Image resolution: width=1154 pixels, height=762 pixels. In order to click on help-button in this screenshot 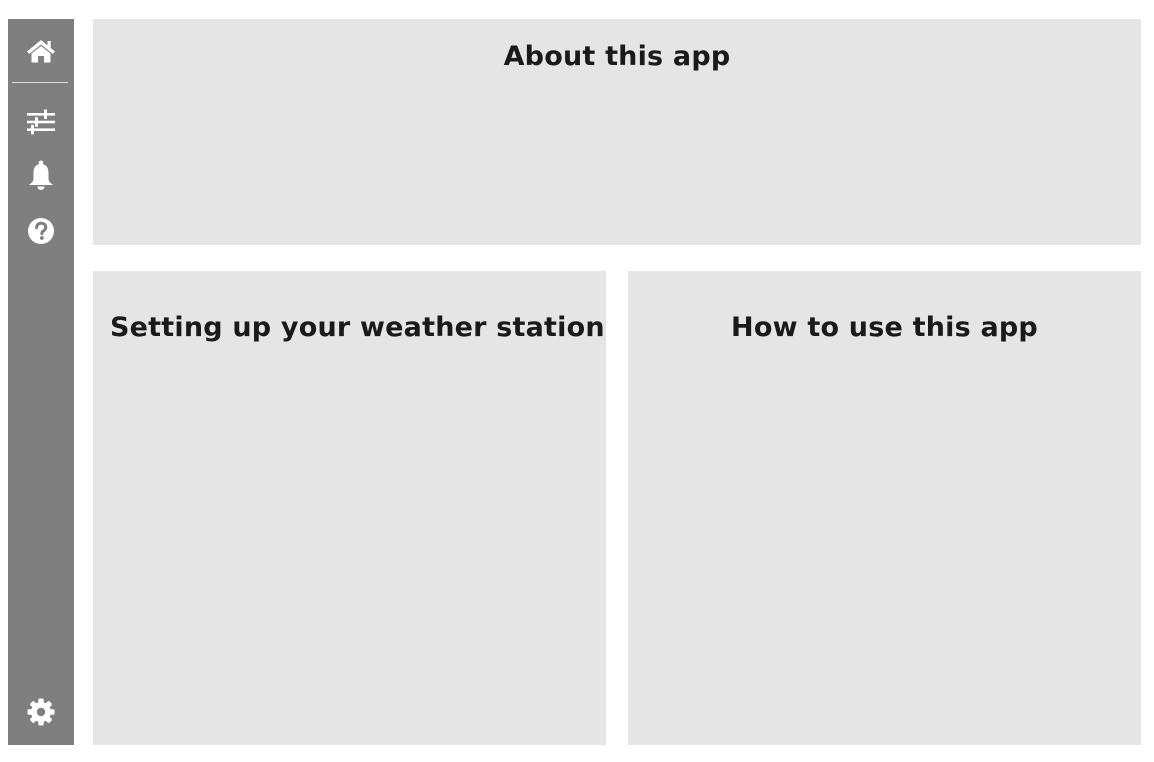, I will do `click(41, 231)`.